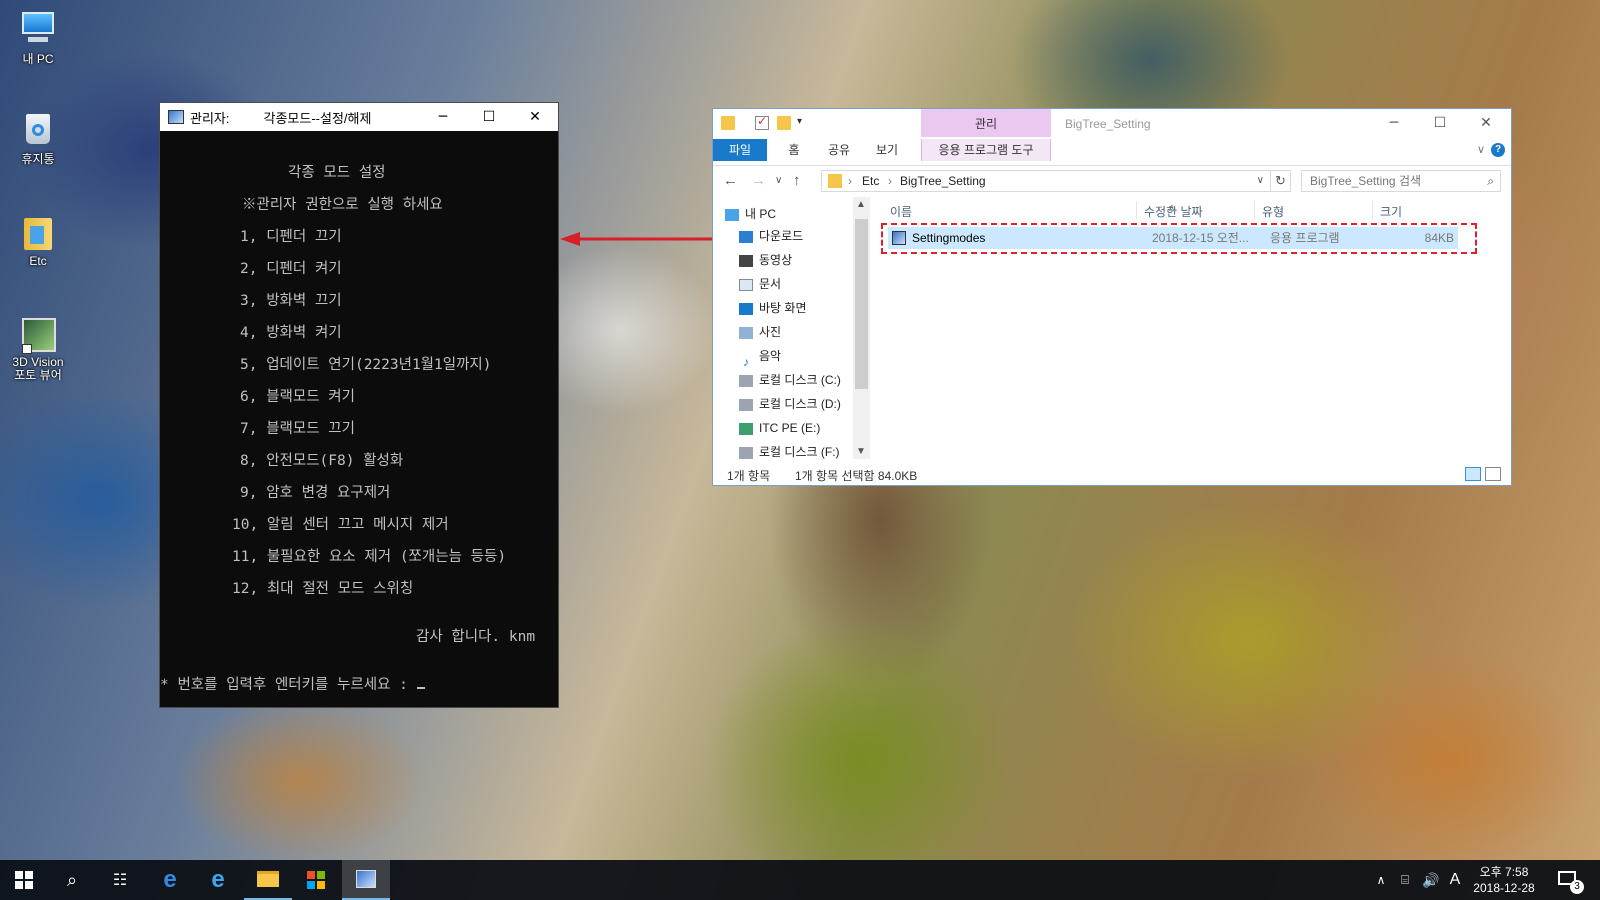 The image size is (1600, 900). Describe the element at coordinates (789, 450) in the screenshot. I see `nav-item-local-disk-f: 로컬 디스크 (F:)` at that location.